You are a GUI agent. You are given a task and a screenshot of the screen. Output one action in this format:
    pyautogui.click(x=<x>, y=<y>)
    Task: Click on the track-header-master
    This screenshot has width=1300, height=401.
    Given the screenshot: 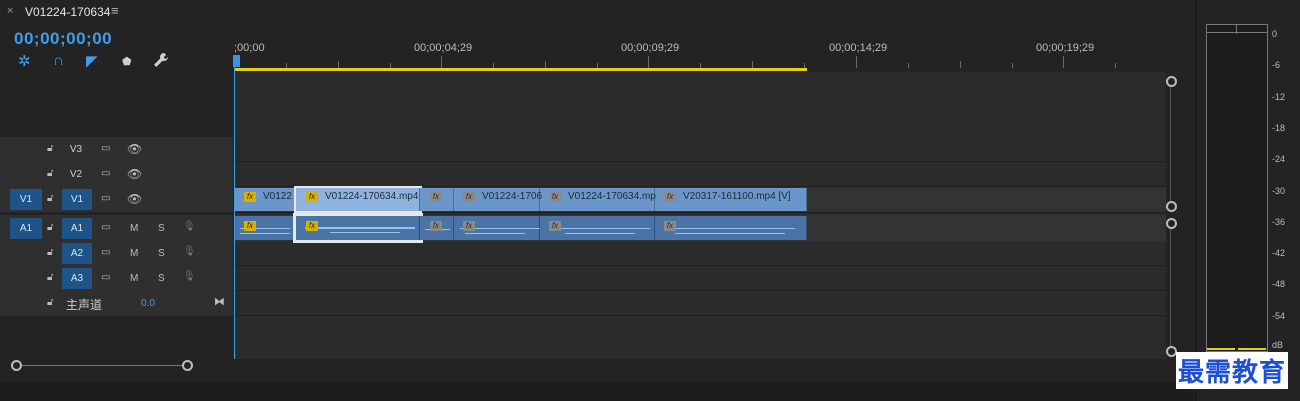 What is the action you would take?
    pyautogui.click(x=116, y=304)
    